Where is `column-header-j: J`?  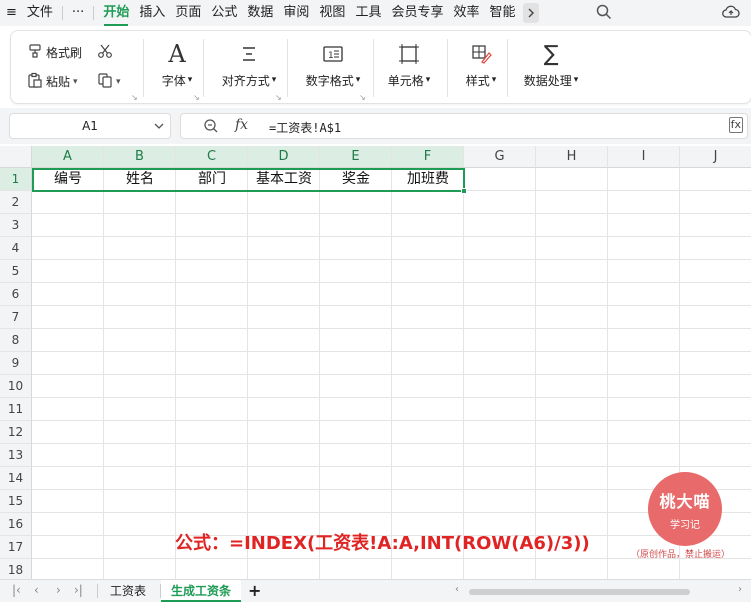
column-header-j: J is located at coordinates (715, 157).